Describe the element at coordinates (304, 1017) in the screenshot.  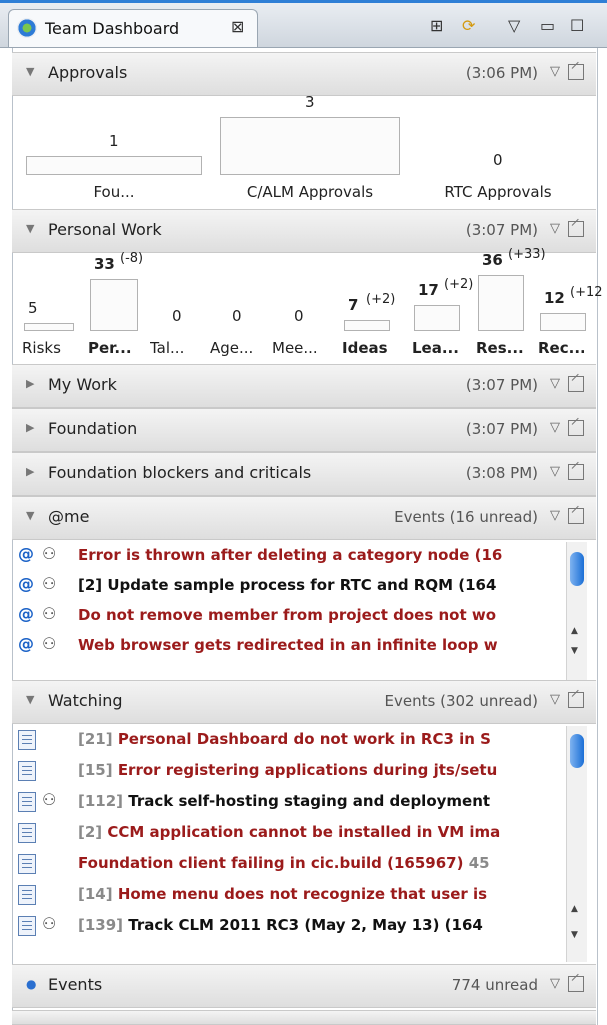
I see `section-next-header-partial` at that location.